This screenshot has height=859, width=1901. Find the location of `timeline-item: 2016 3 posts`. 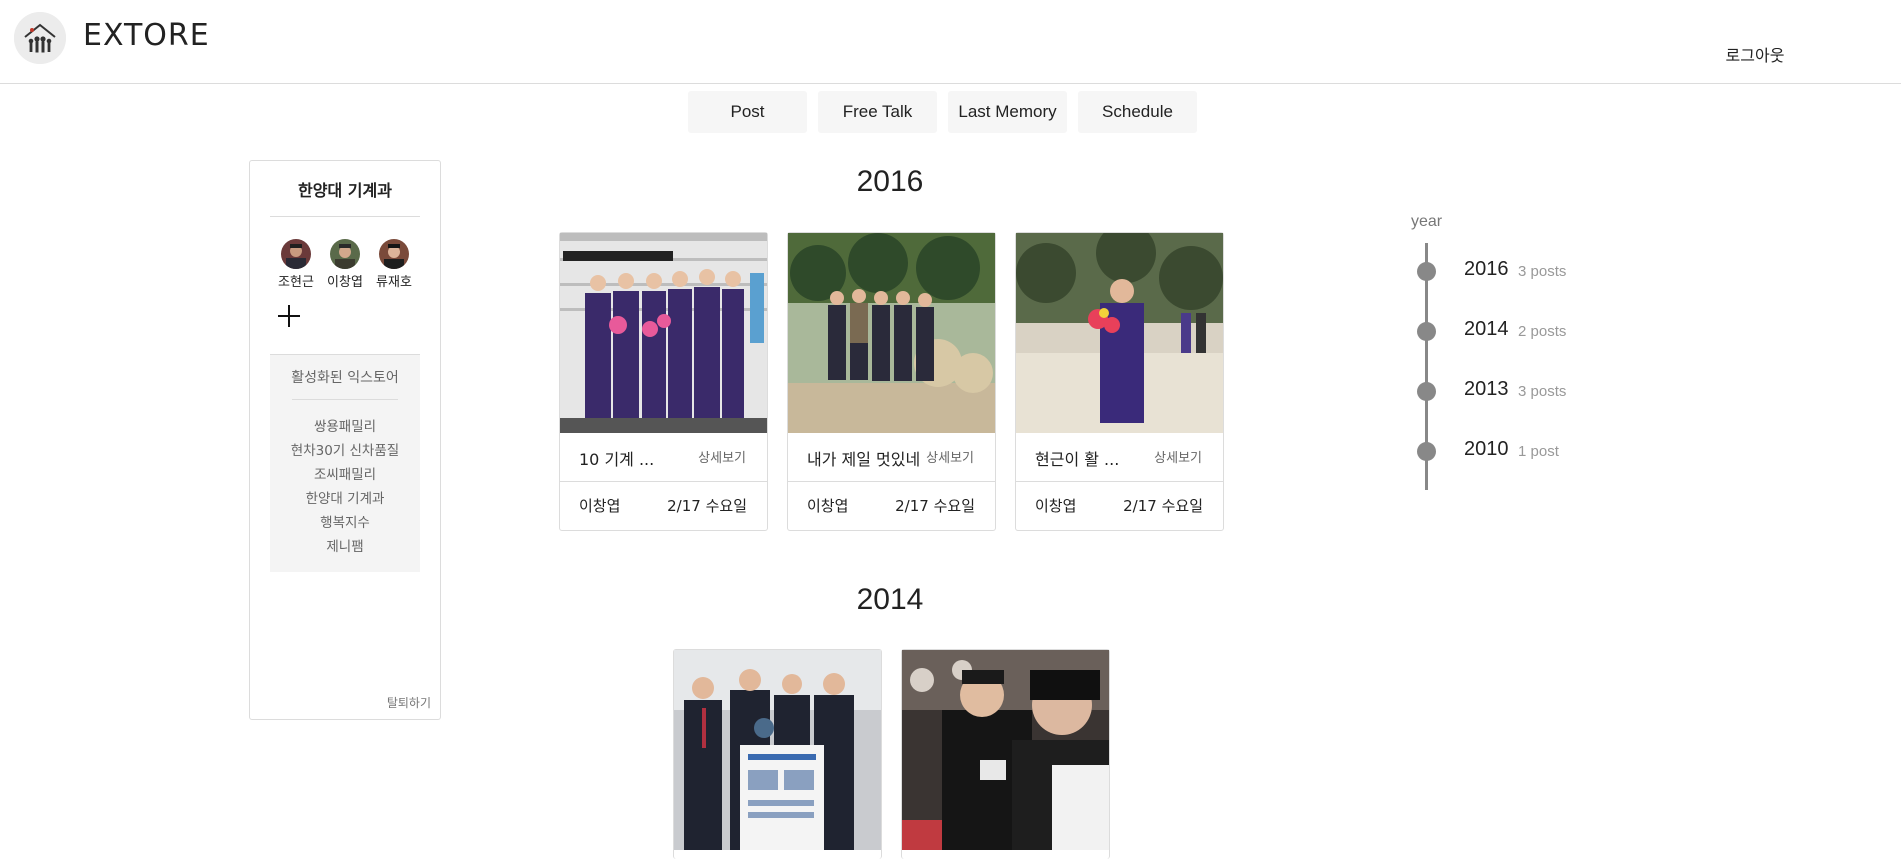

timeline-item: 2016 3 posts is located at coordinates (1510, 270).